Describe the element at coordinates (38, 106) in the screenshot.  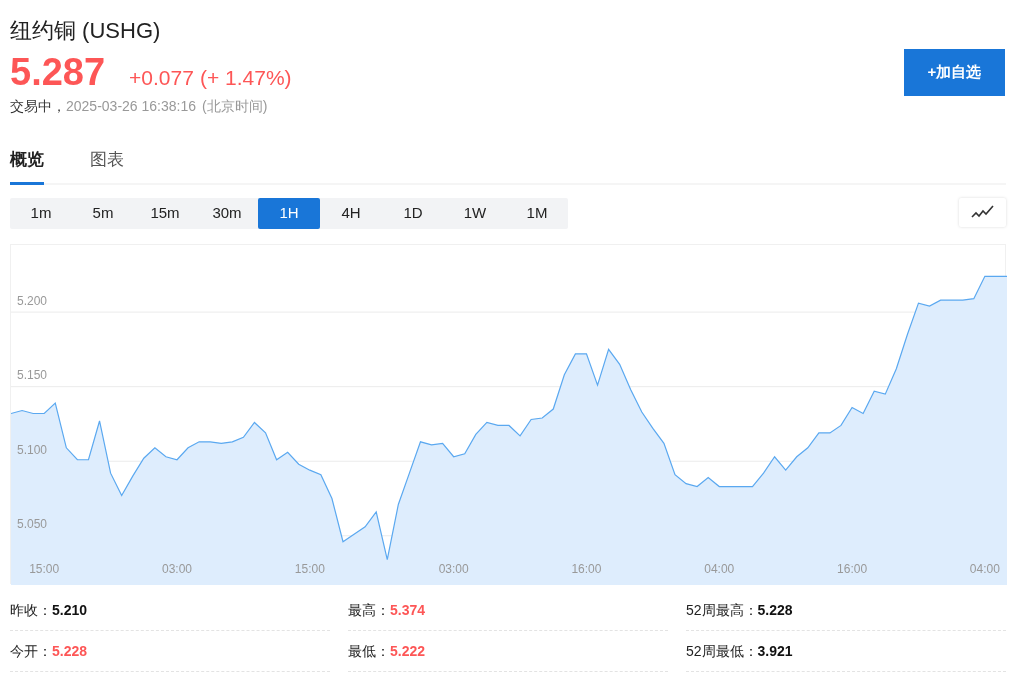
I see `trading-status: 交易中，` at that location.